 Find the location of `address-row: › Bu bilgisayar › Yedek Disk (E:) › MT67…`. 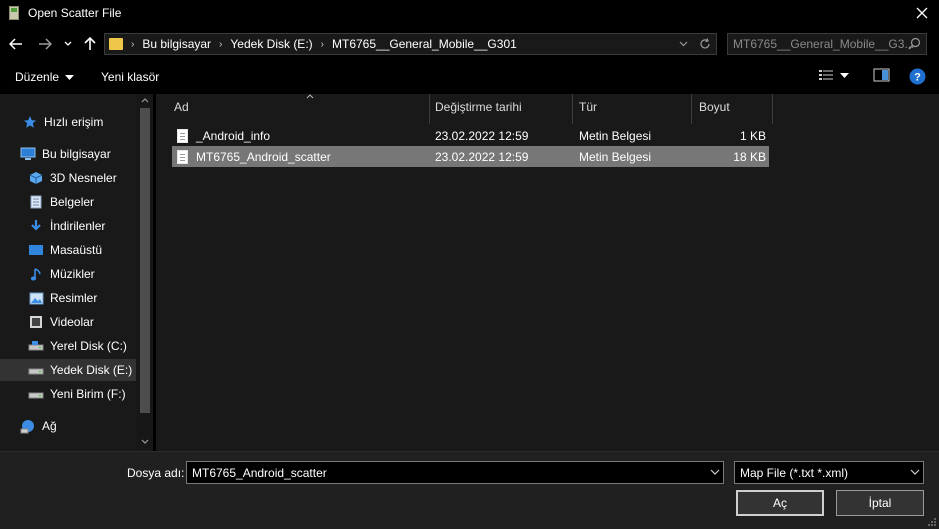

address-row: › Bu bilgisayar › Yedek Disk (E:) › MT67… is located at coordinates (469, 45).